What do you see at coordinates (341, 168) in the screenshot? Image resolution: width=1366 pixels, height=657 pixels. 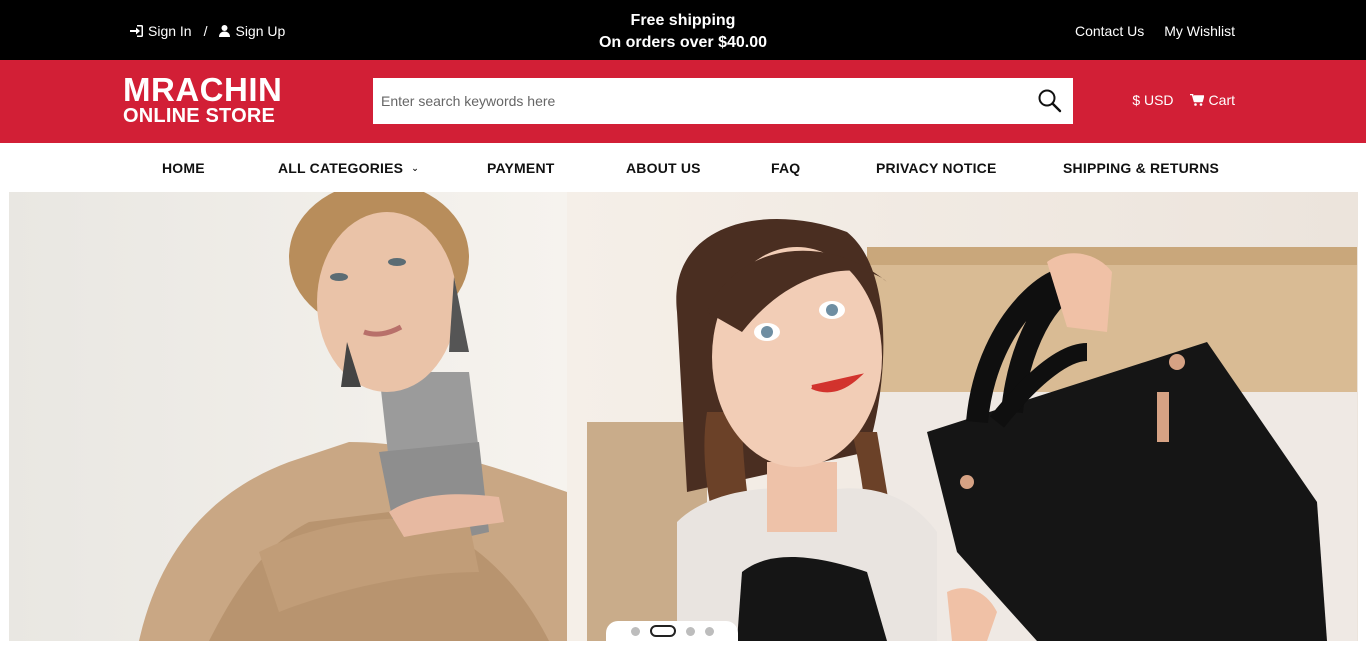 I see `nav-item-label: ALL CATEGORIES` at bounding box center [341, 168].